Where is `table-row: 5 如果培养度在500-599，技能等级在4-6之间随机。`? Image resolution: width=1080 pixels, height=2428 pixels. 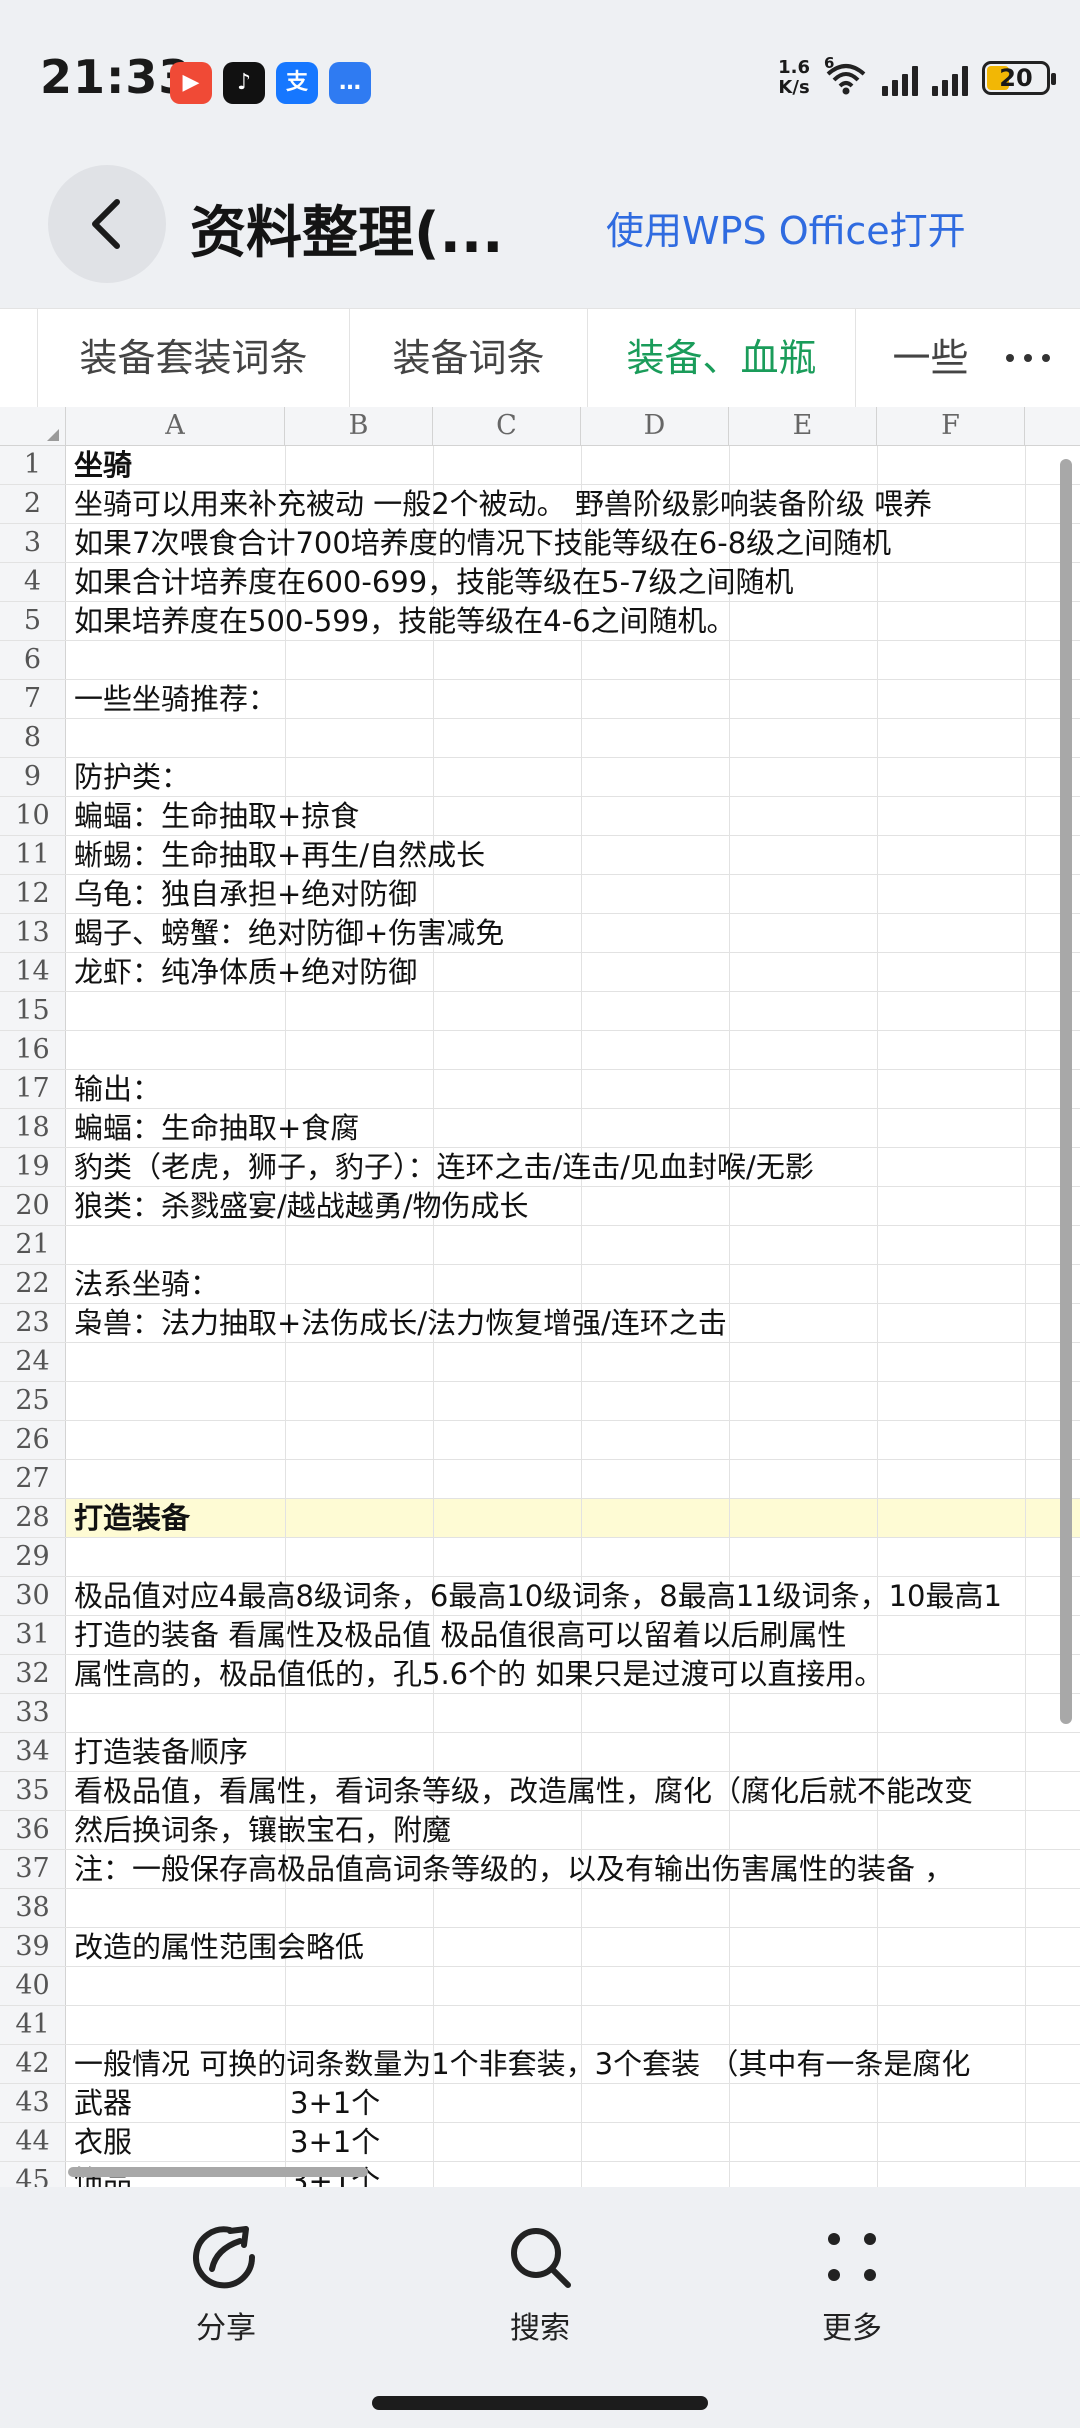 table-row: 5 如果培养度在500-599，技能等级在4-6之间随机。 is located at coordinates (540, 621).